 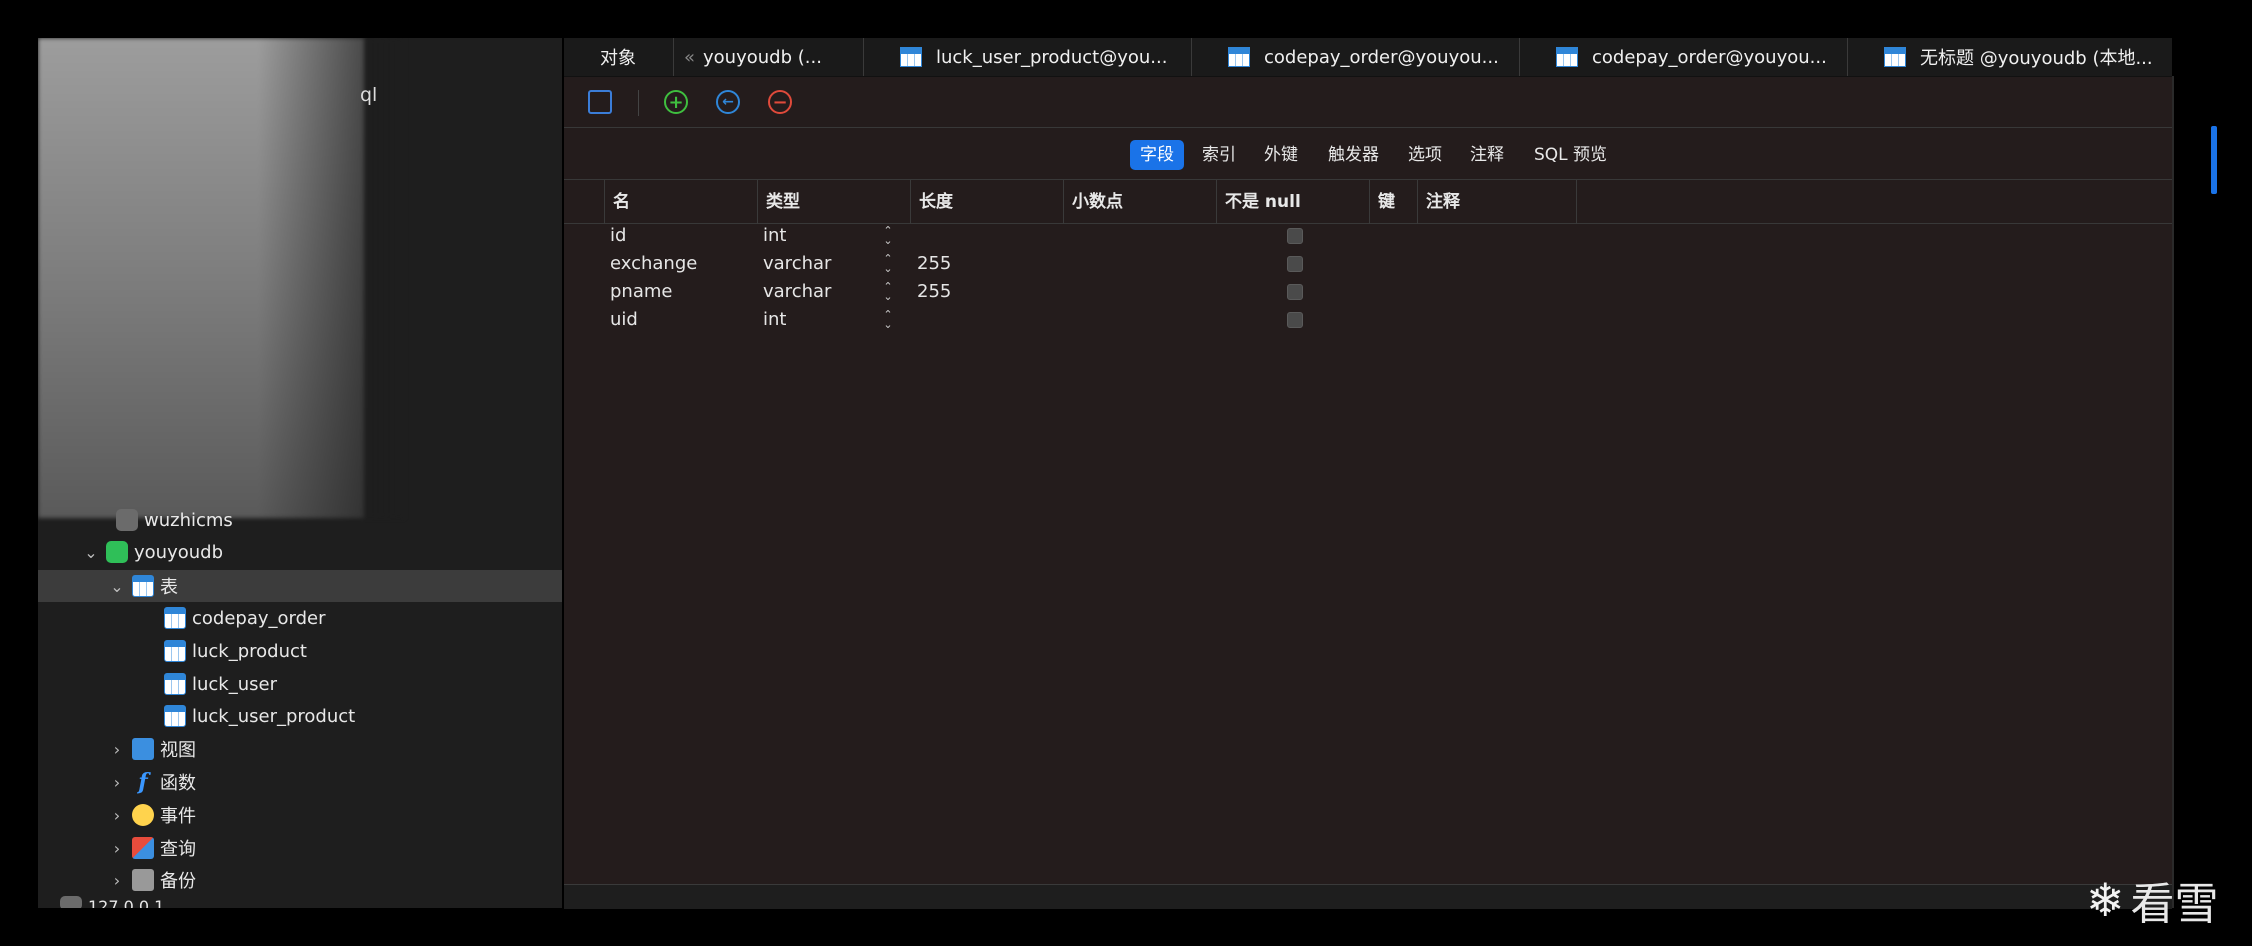 What do you see at coordinates (178, 552) in the screenshot?
I see `tree-item-label: youyoudb` at bounding box center [178, 552].